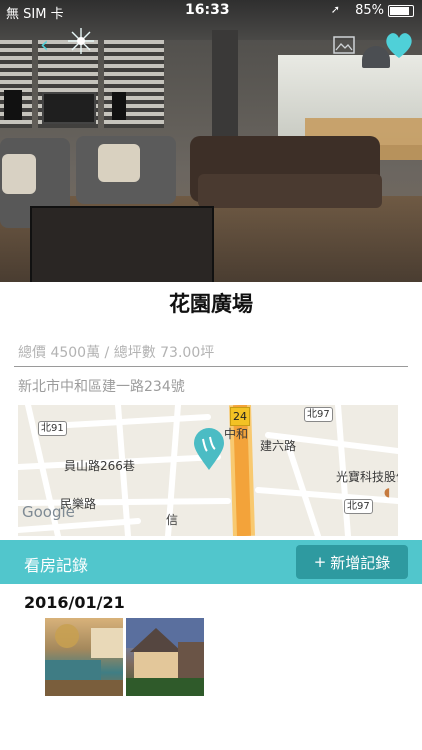  I want to click on map-poi-icon: ◖, so click(387, 492).